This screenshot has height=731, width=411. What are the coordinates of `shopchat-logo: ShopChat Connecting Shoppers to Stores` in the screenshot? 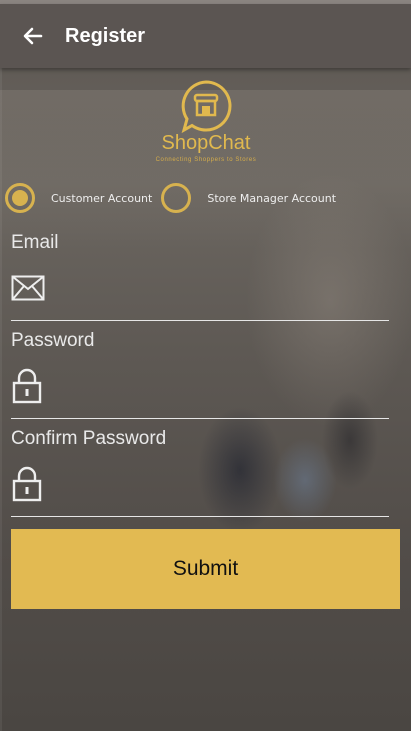 It's located at (206, 126).